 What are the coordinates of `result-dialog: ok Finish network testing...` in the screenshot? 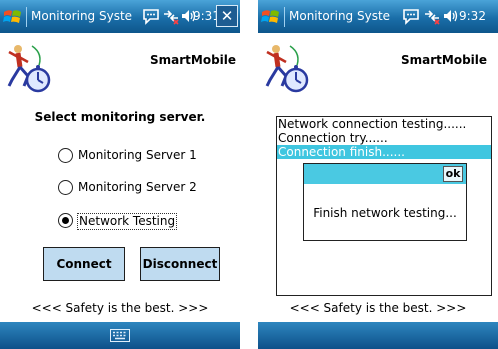 It's located at (385, 202).